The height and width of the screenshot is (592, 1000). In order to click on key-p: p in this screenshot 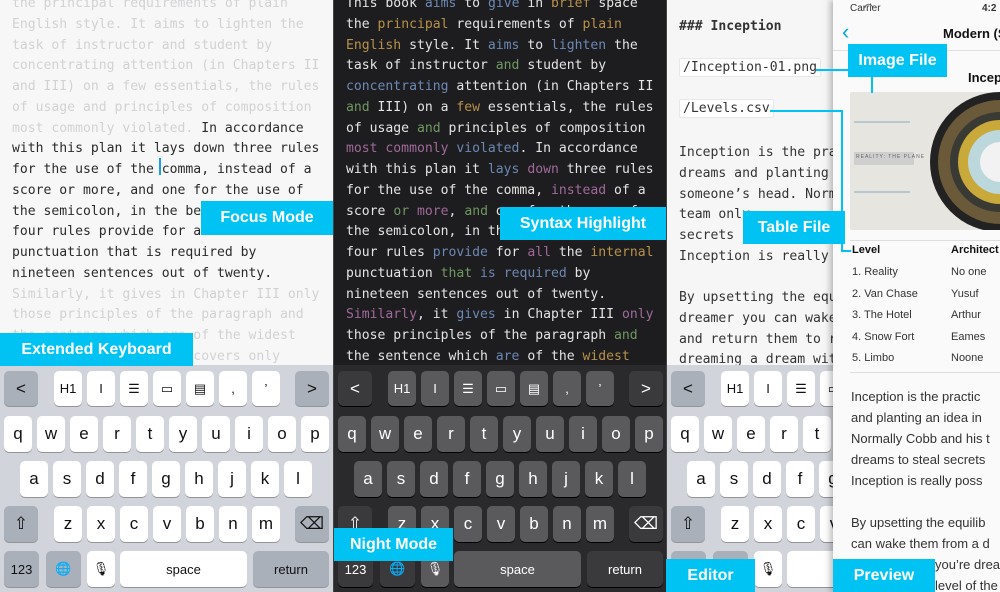, I will do `click(649, 434)`.